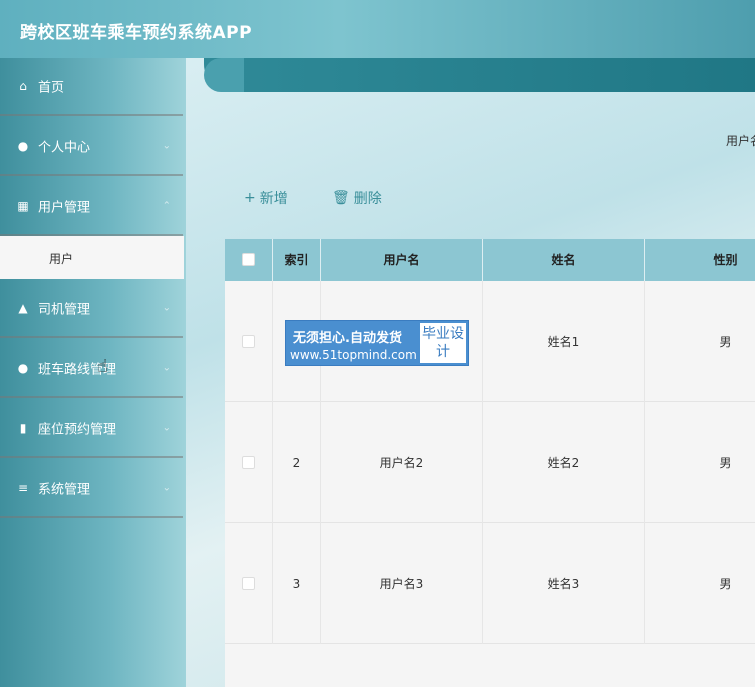 Image resolution: width=755 pixels, height=687 pixels. I want to click on cell-name: 姓名3, so click(564, 583).